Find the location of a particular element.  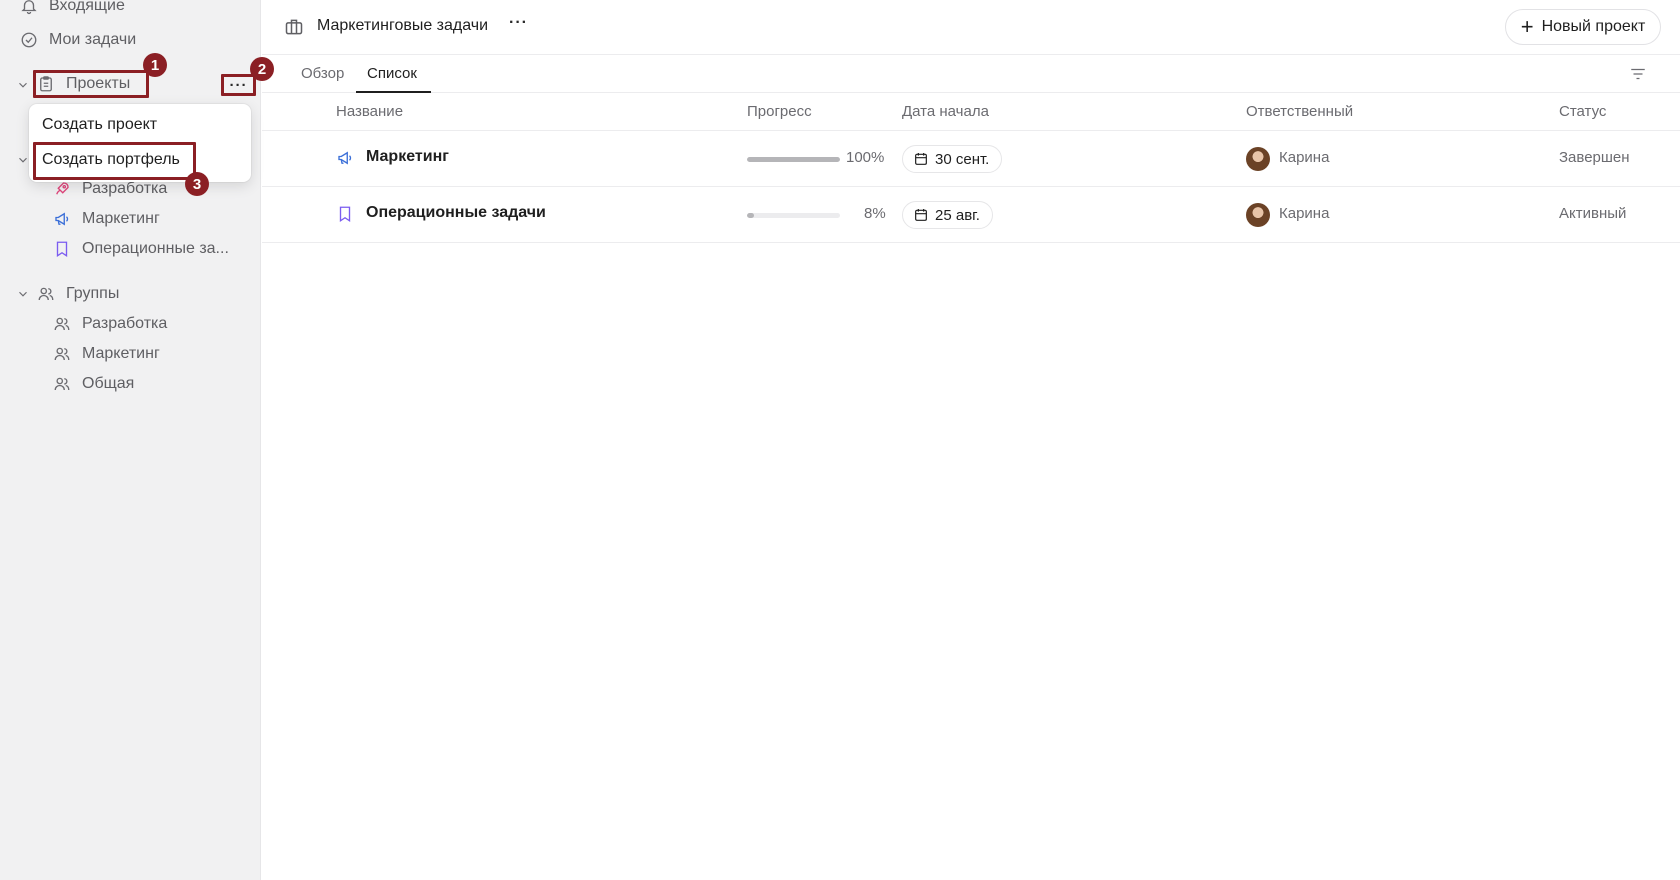

bell-icon is located at coordinates (29, 8).